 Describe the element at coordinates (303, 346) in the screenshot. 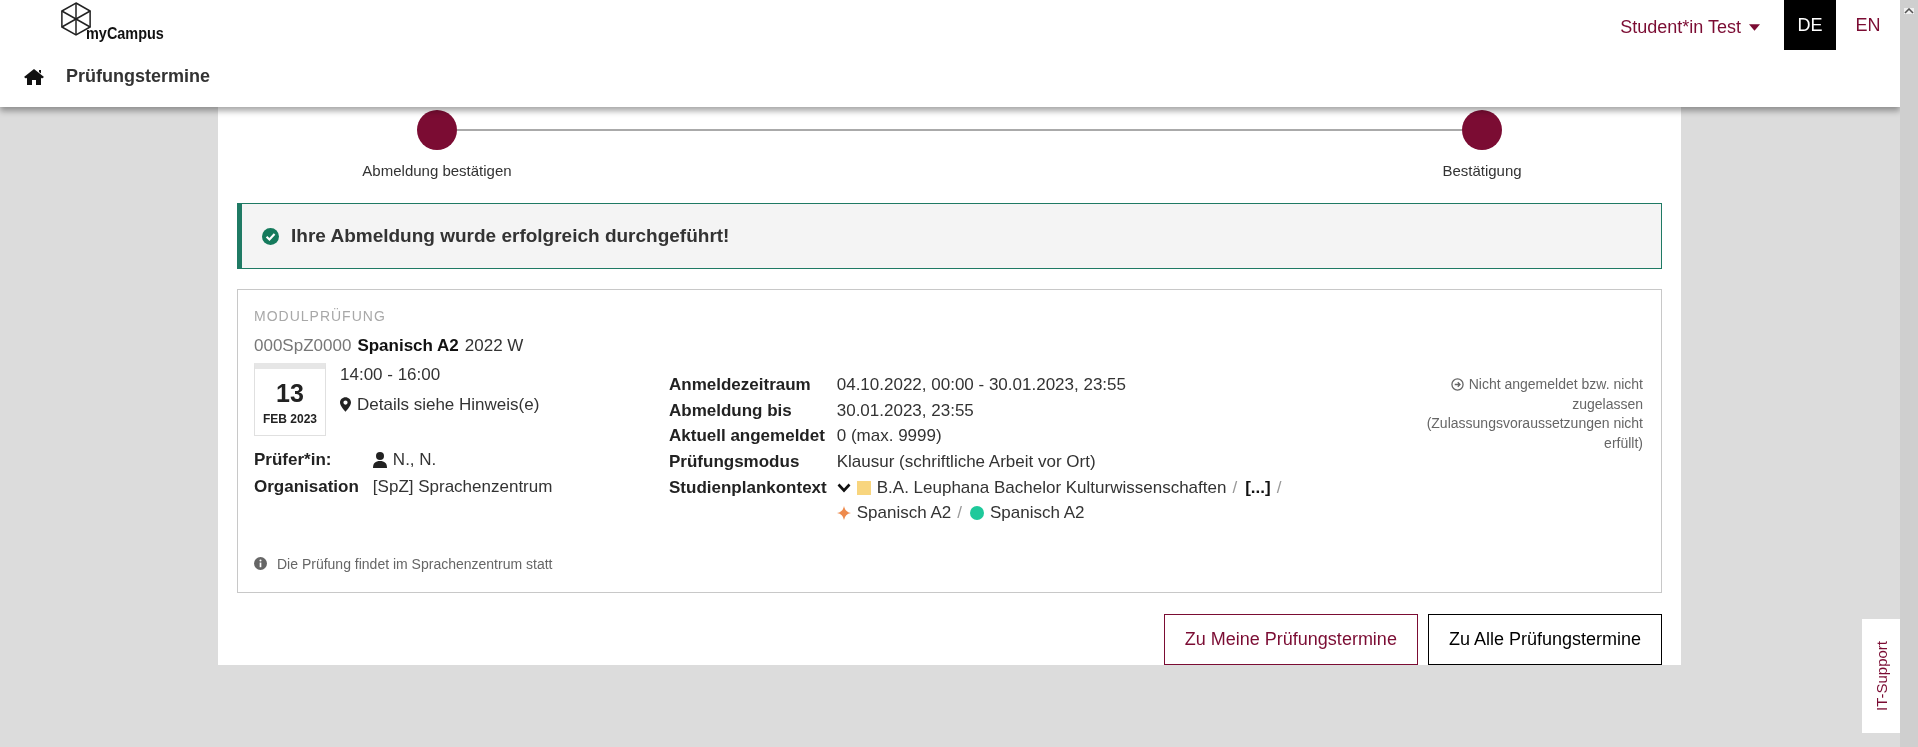

I see `exam-code: 000SpZ0000` at that location.